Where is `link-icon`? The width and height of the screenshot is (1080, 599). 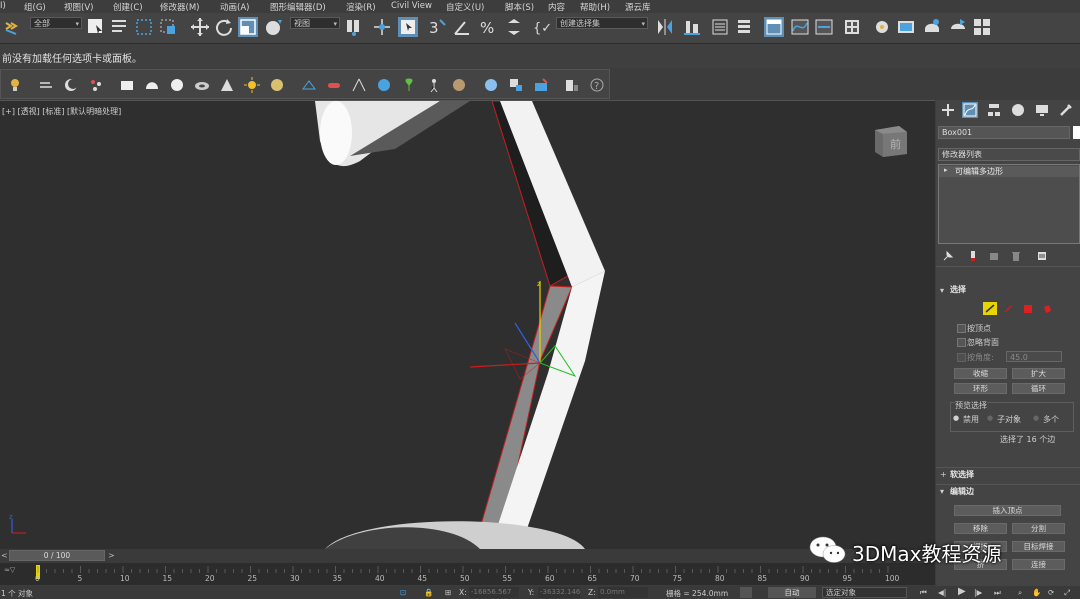
link-icon is located at coordinates (13, 27).